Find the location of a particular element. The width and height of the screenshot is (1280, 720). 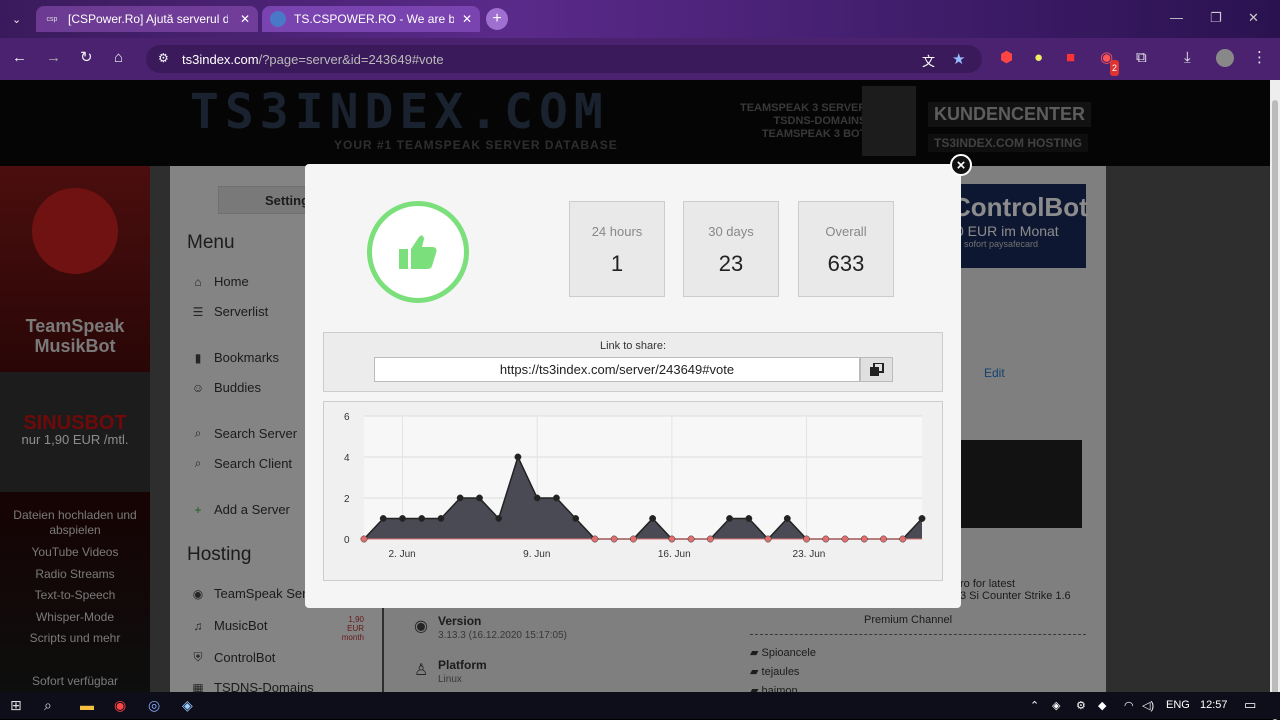

menu-icon: ⋮ is located at coordinates (1259, 58).